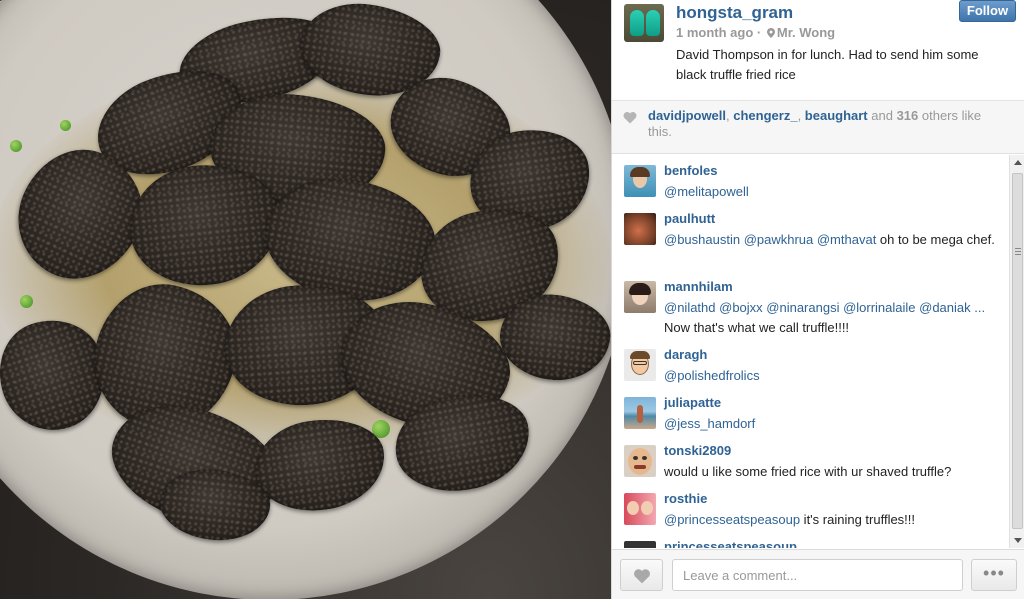 The image size is (1024, 599). I want to click on comment-body: Now that's what we call truffle!!!!, so click(757, 327).